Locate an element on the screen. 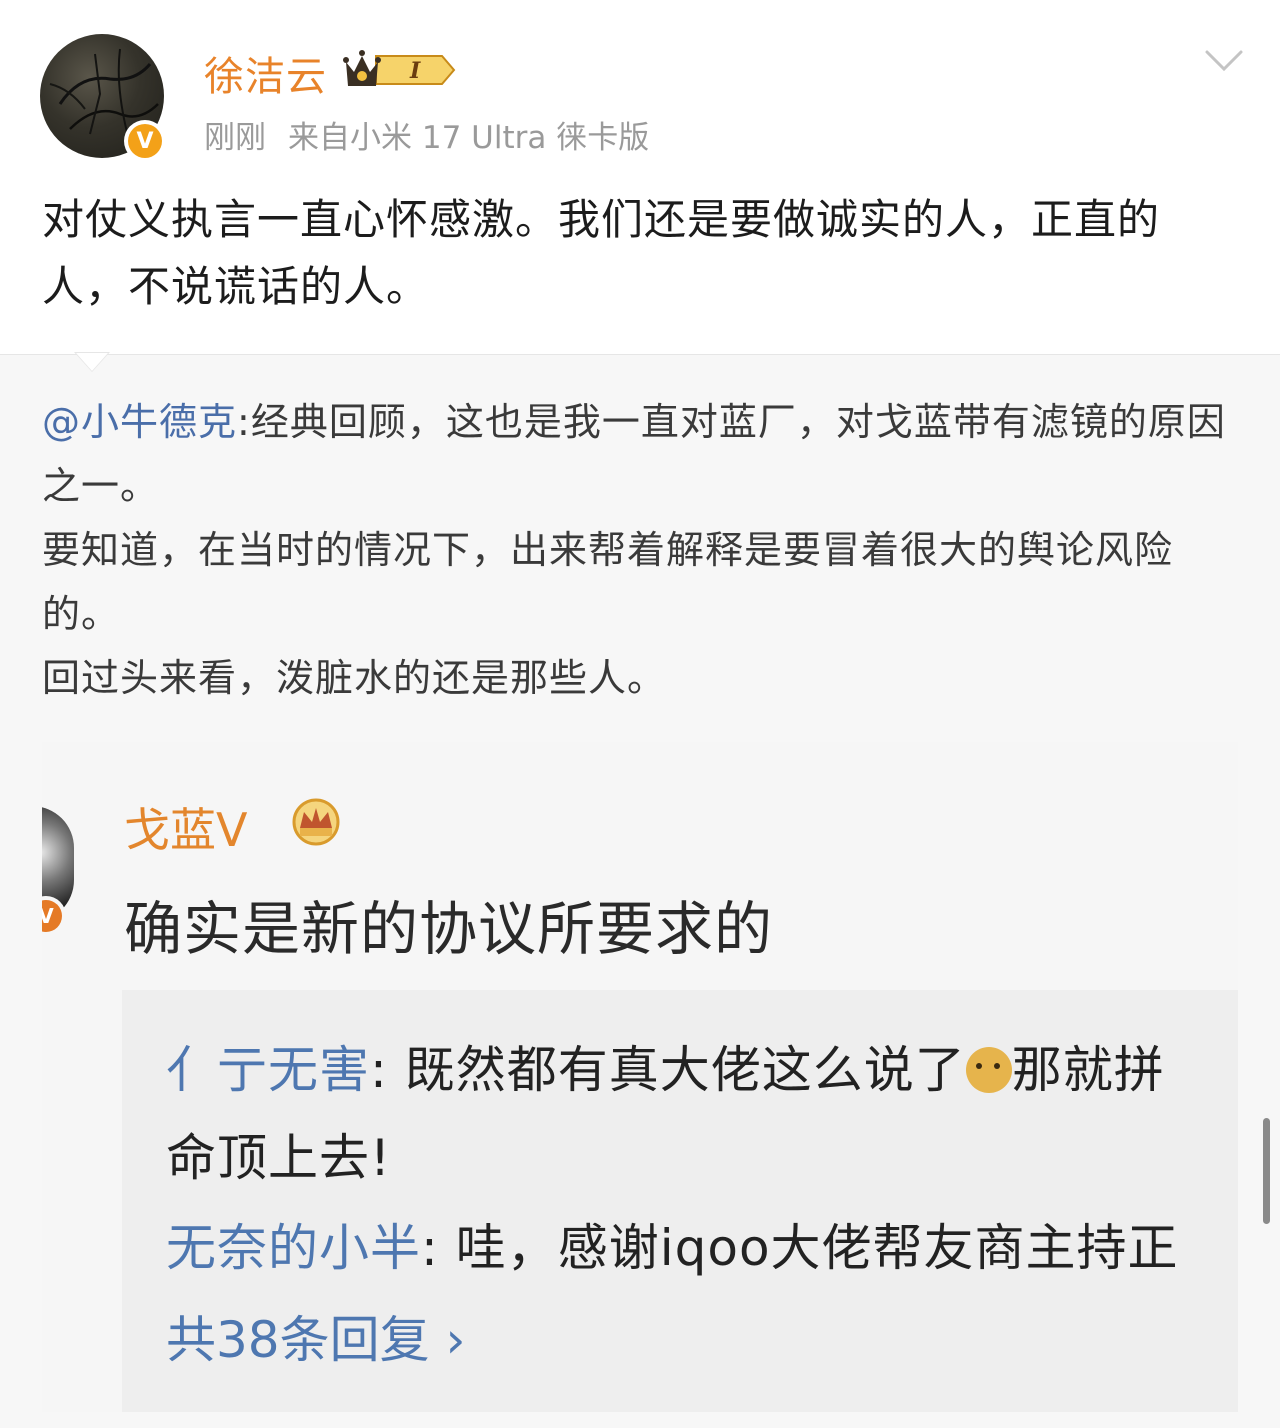 The width and height of the screenshot is (1280, 1428). scrollbar is located at coordinates (1266, 1171).